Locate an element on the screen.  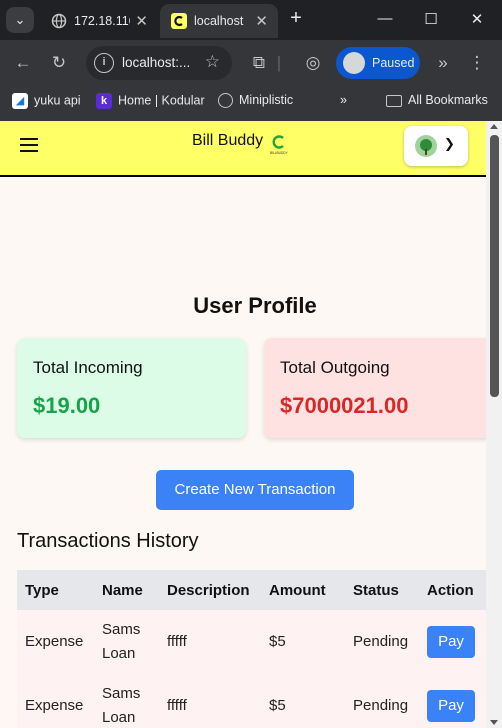
brand-name: Bill Buddy is located at coordinates (228, 140).